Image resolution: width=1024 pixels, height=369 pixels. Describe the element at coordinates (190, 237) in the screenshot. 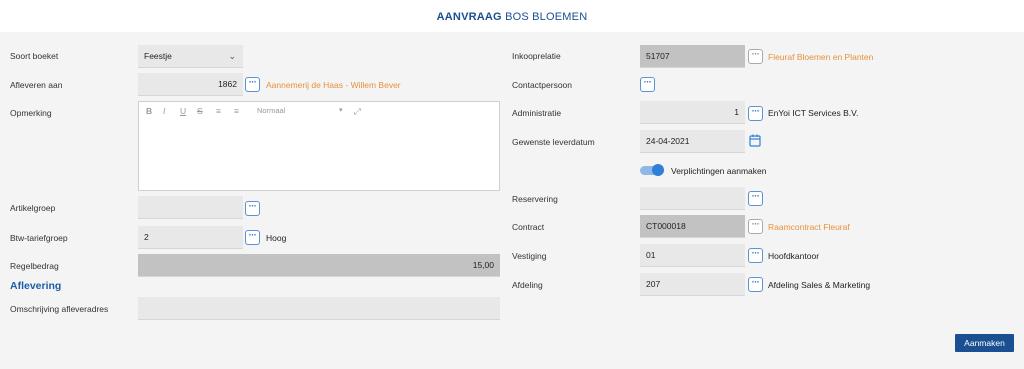

I see `btw-field: 2` at that location.